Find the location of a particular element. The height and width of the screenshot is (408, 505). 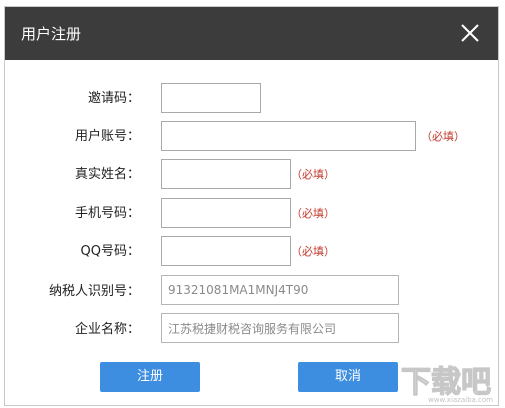

tax-id-input is located at coordinates (280, 290).